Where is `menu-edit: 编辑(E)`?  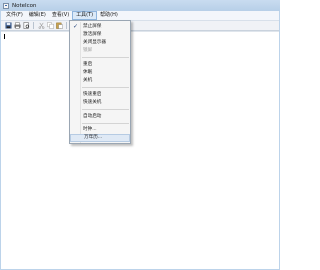 menu-edit: 编辑(E) is located at coordinates (37, 15).